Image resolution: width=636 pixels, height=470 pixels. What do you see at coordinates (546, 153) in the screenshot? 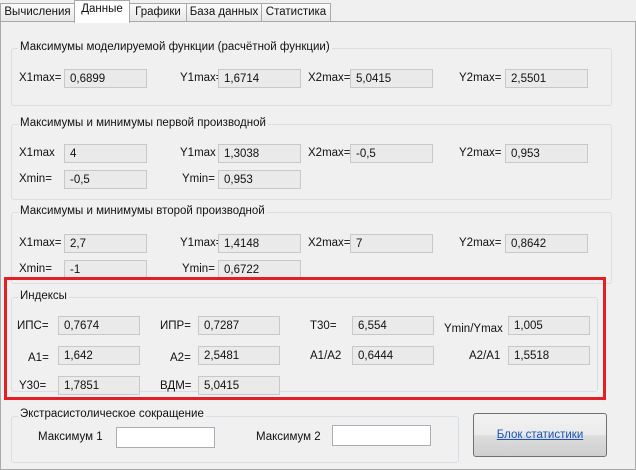
I see `g2-y2max-field: 0,953` at bounding box center [546, 153].